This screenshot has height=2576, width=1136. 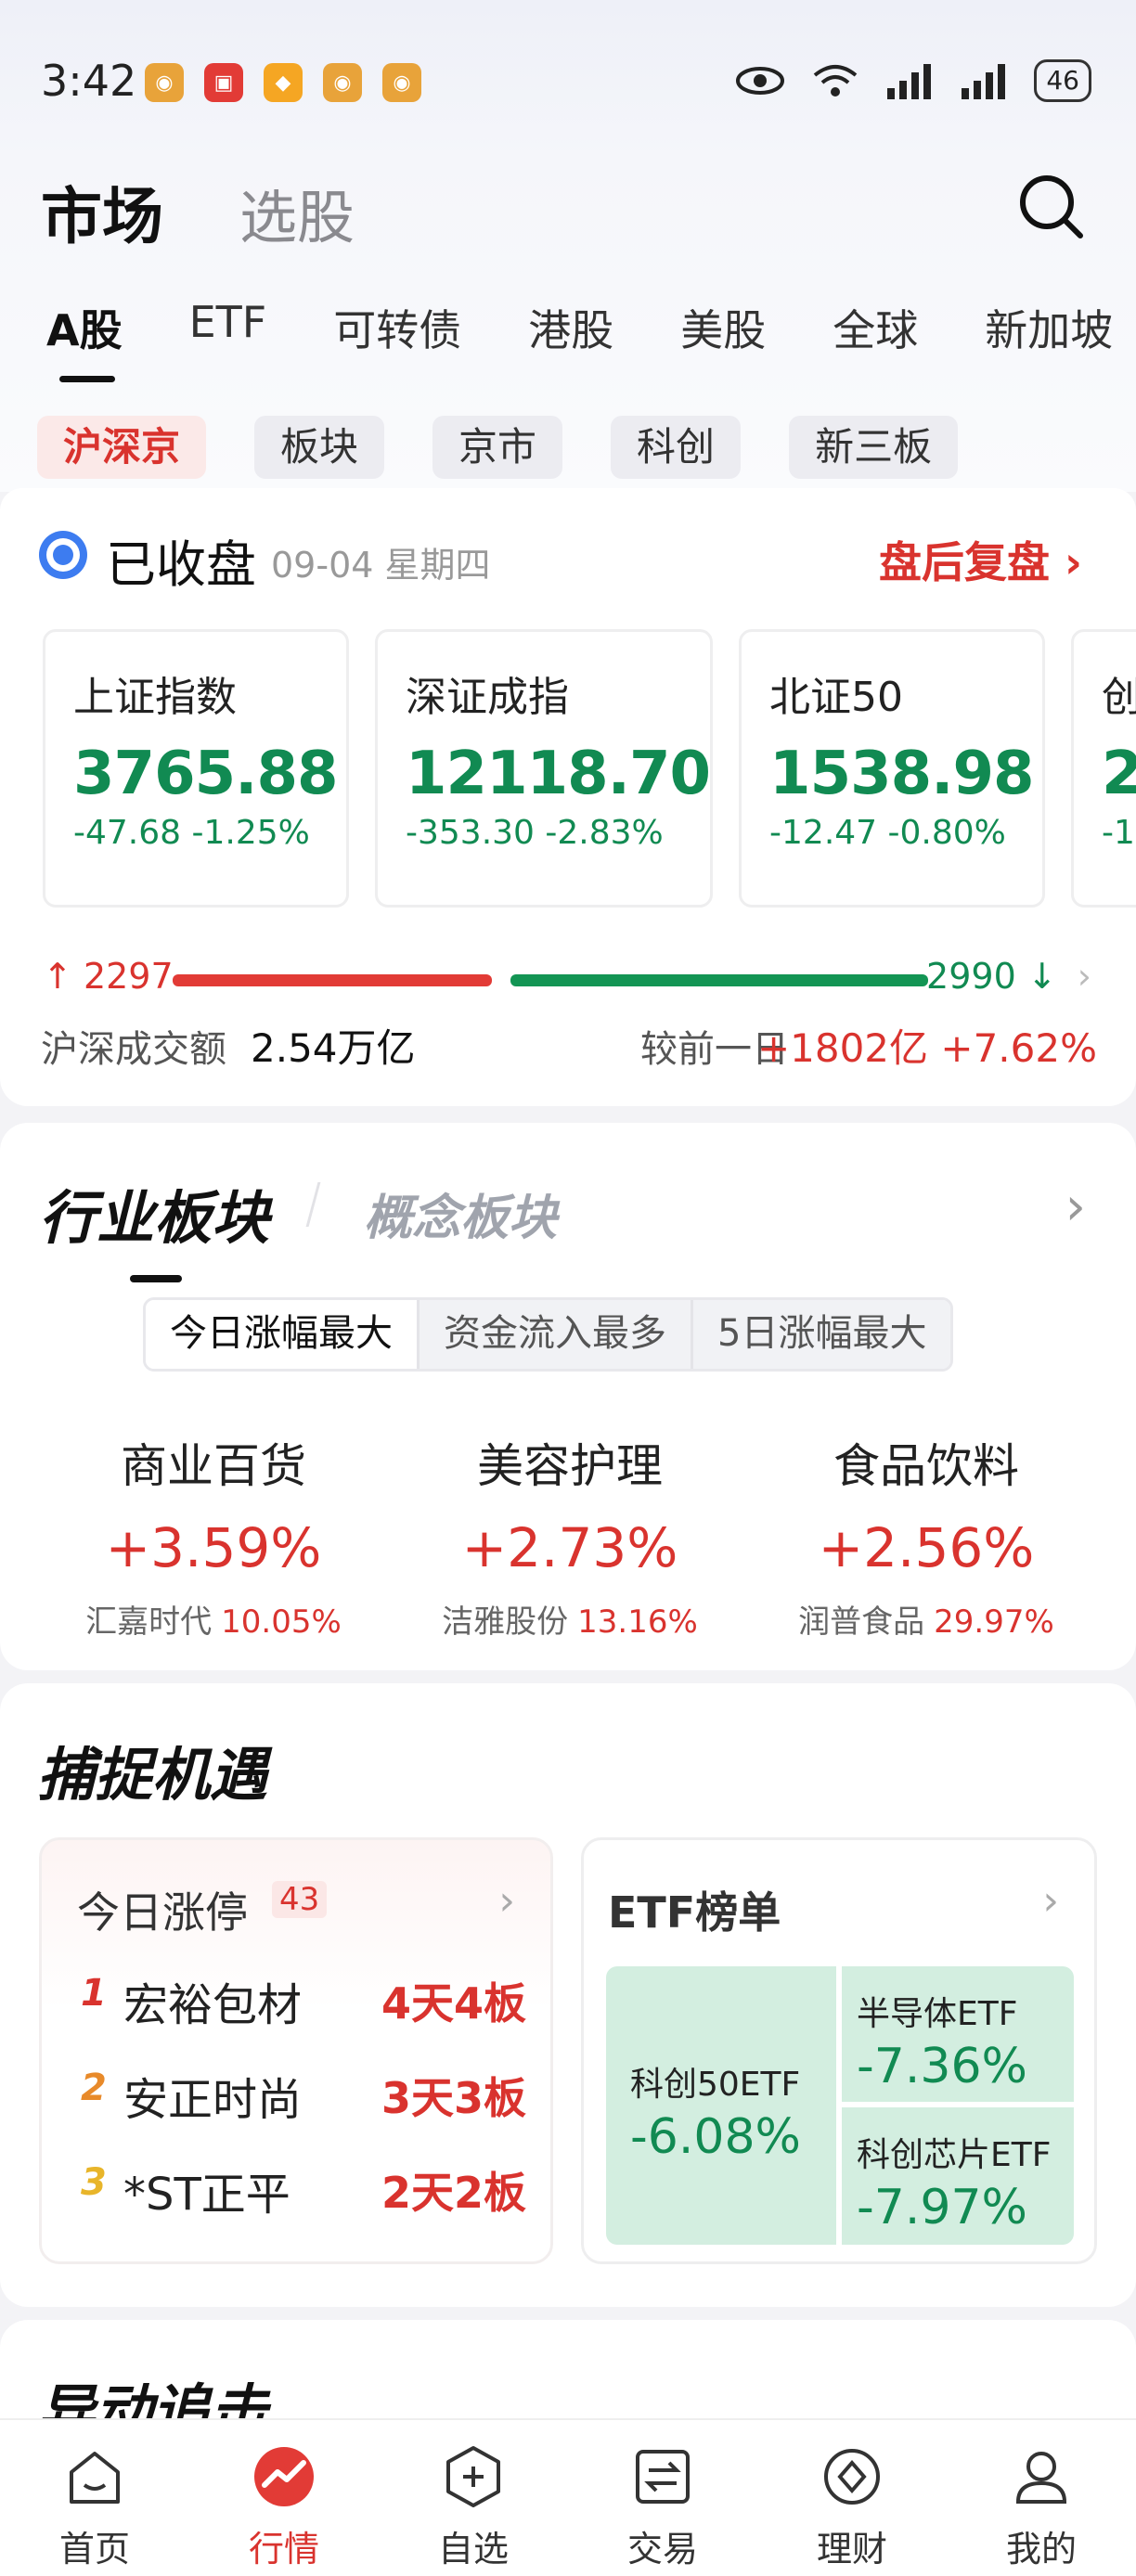 I want to click on list-item: 2 安正时尚 3天3板, so click(x=303, y=2094).